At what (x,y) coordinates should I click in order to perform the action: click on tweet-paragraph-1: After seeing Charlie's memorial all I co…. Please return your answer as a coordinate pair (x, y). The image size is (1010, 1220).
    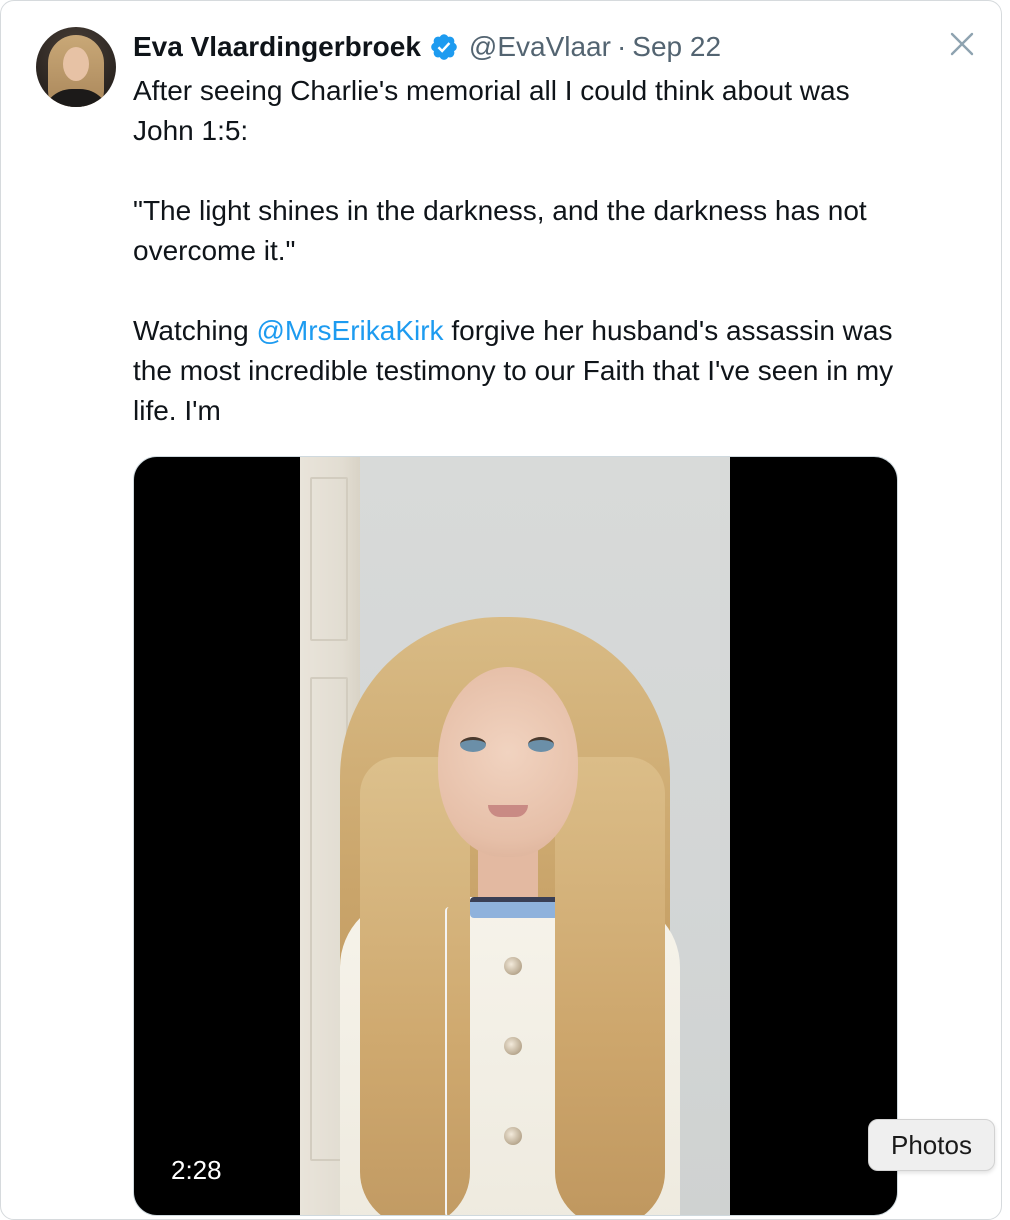
    Looking at the image, I should click on (491, 110).